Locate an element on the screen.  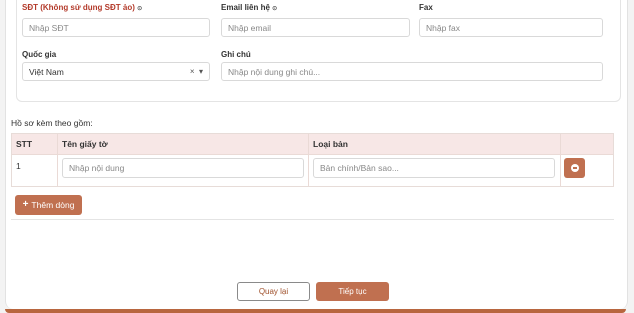
continue-button: Tiếp tục is located at coordinates (352, 291).